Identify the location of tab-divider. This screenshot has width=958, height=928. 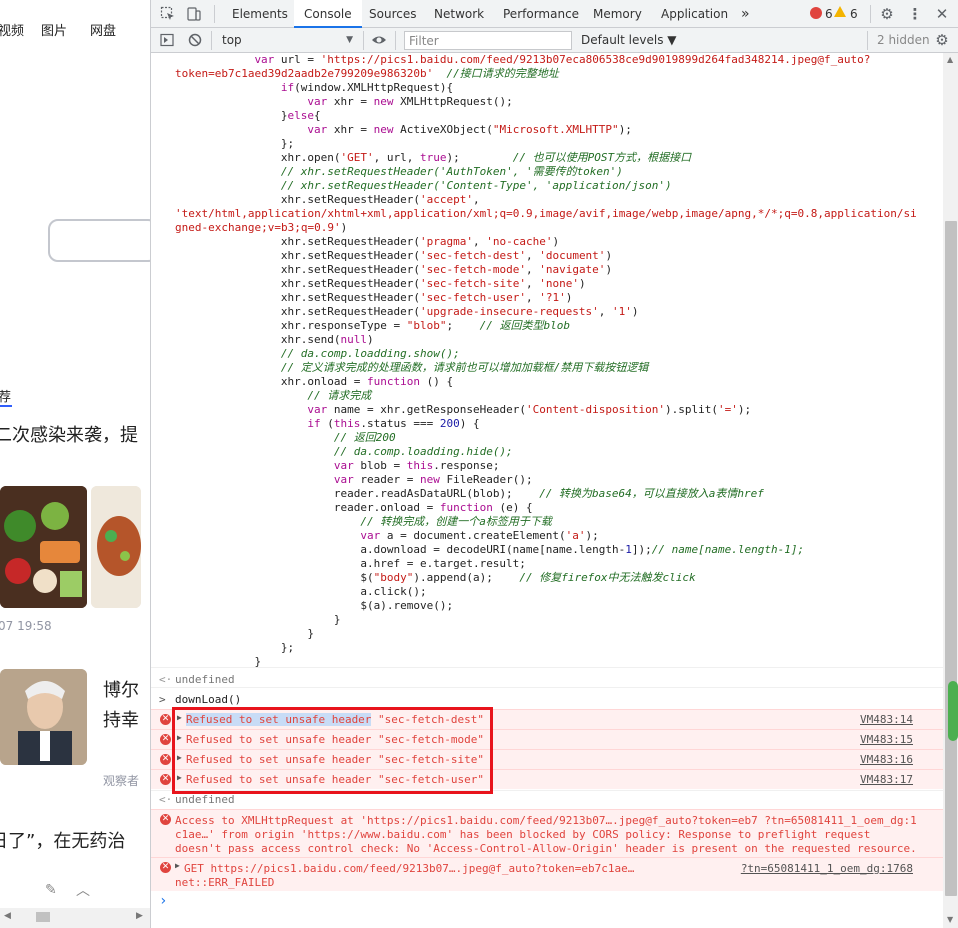
(214, 14).